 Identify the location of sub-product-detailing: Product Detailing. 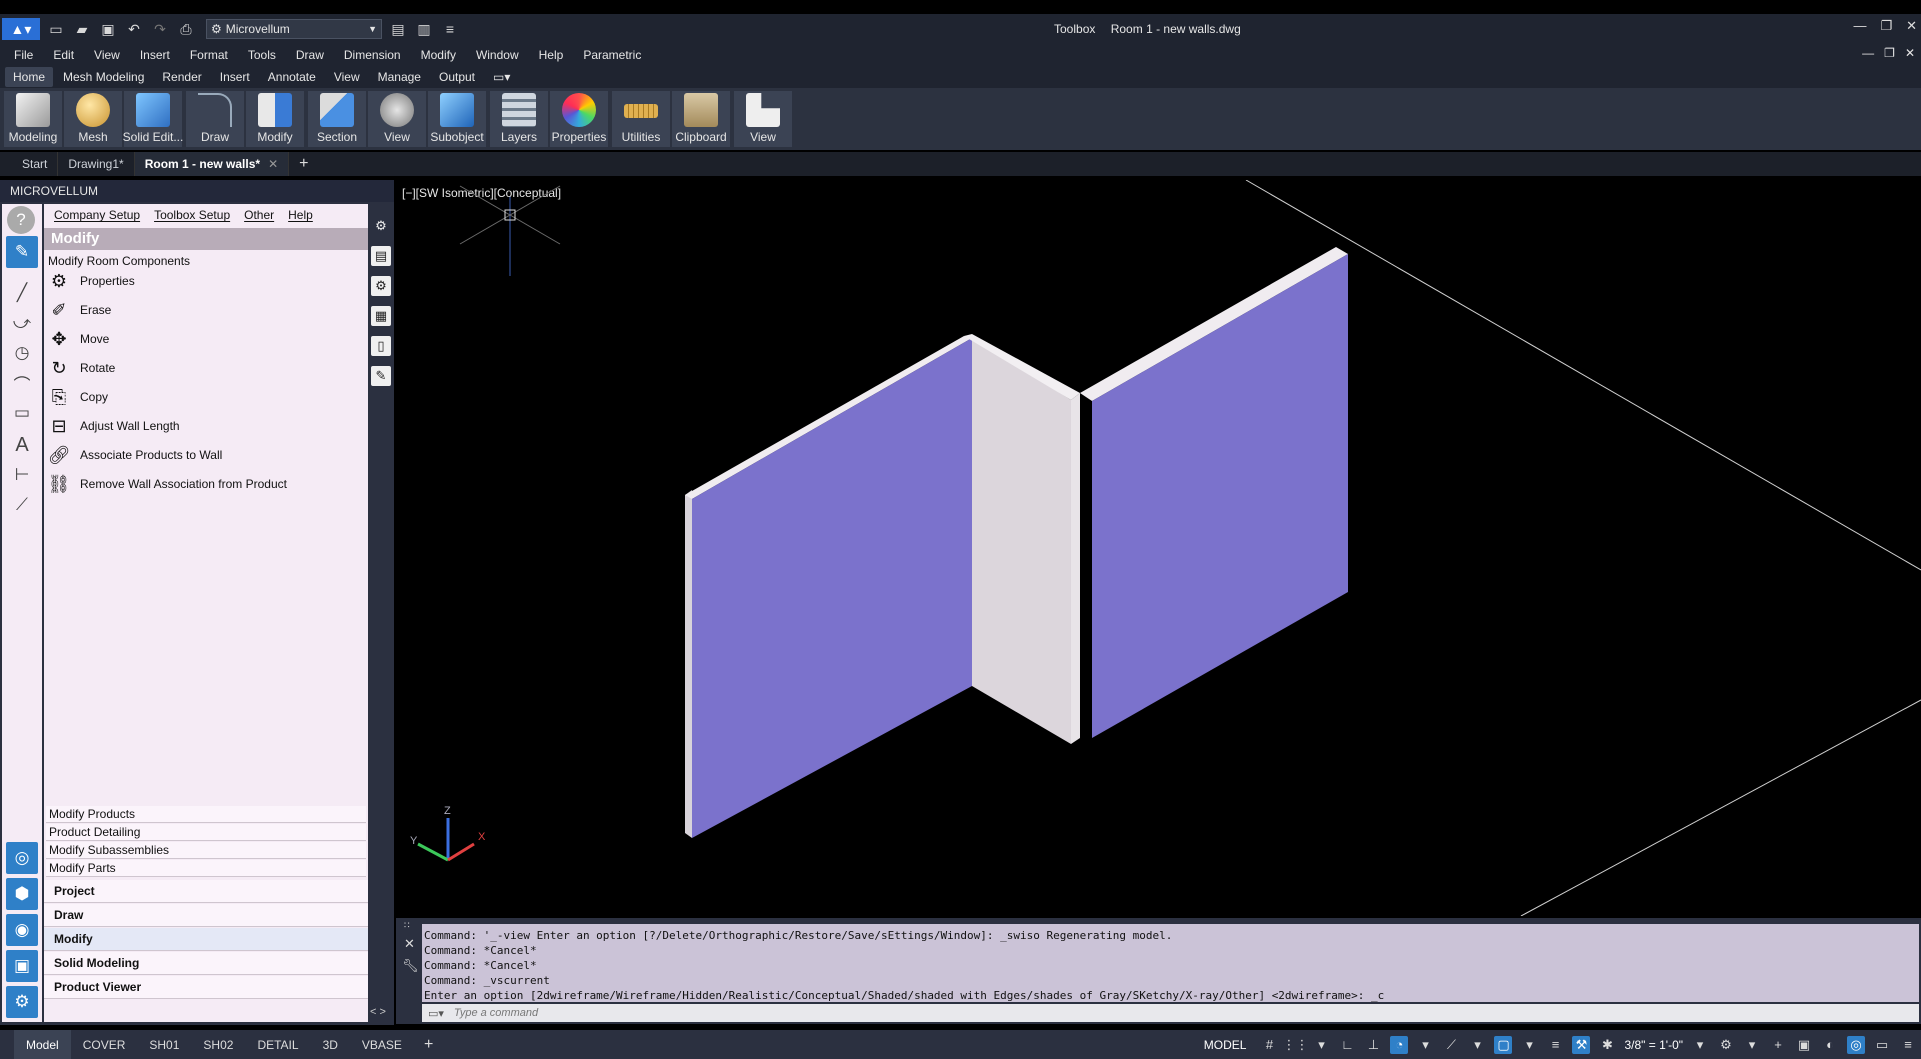
(206, 832).